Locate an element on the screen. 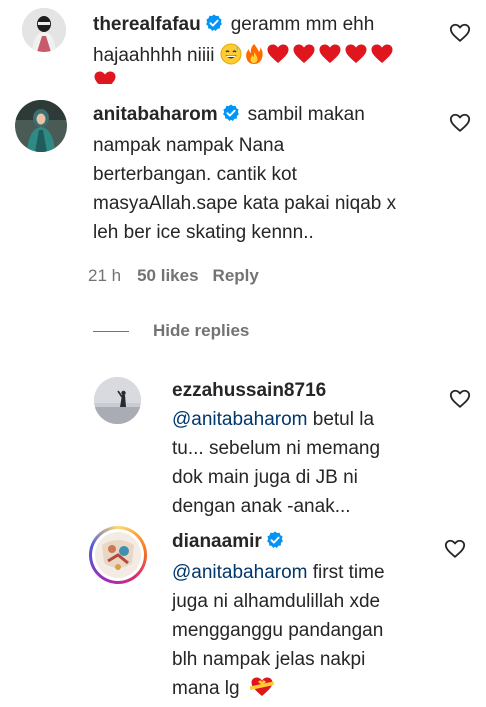 The width and height of the screenshot is (486, 707). username: therealfafau is located at coordinates (147, 24).